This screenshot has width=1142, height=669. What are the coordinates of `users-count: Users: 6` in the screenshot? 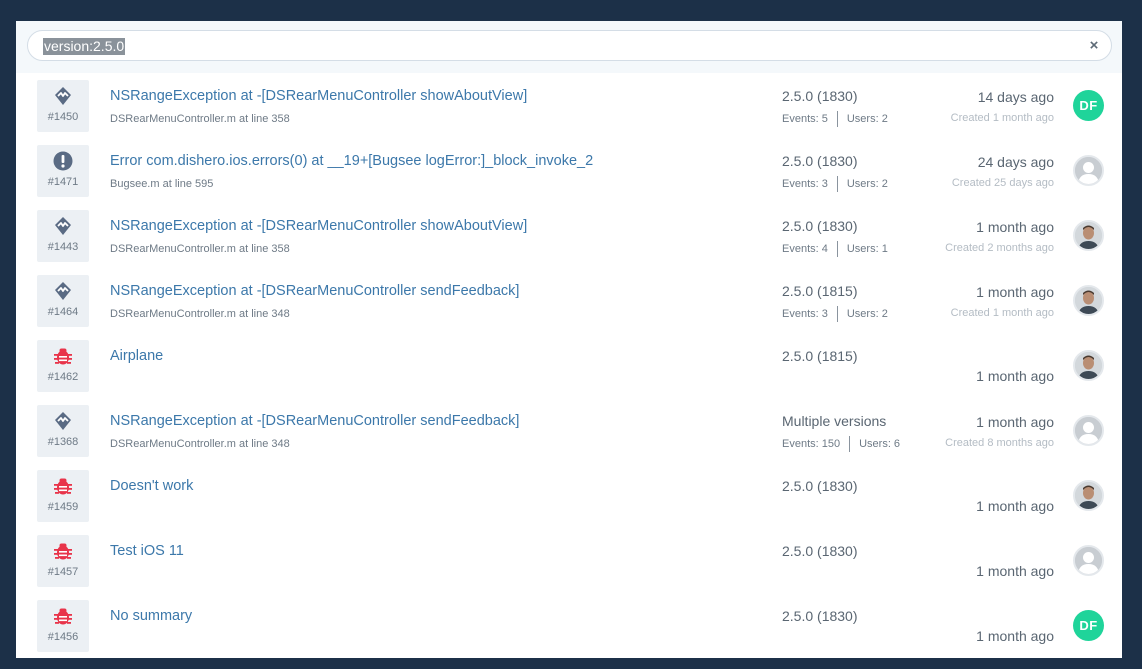 It's located at (880, 444).